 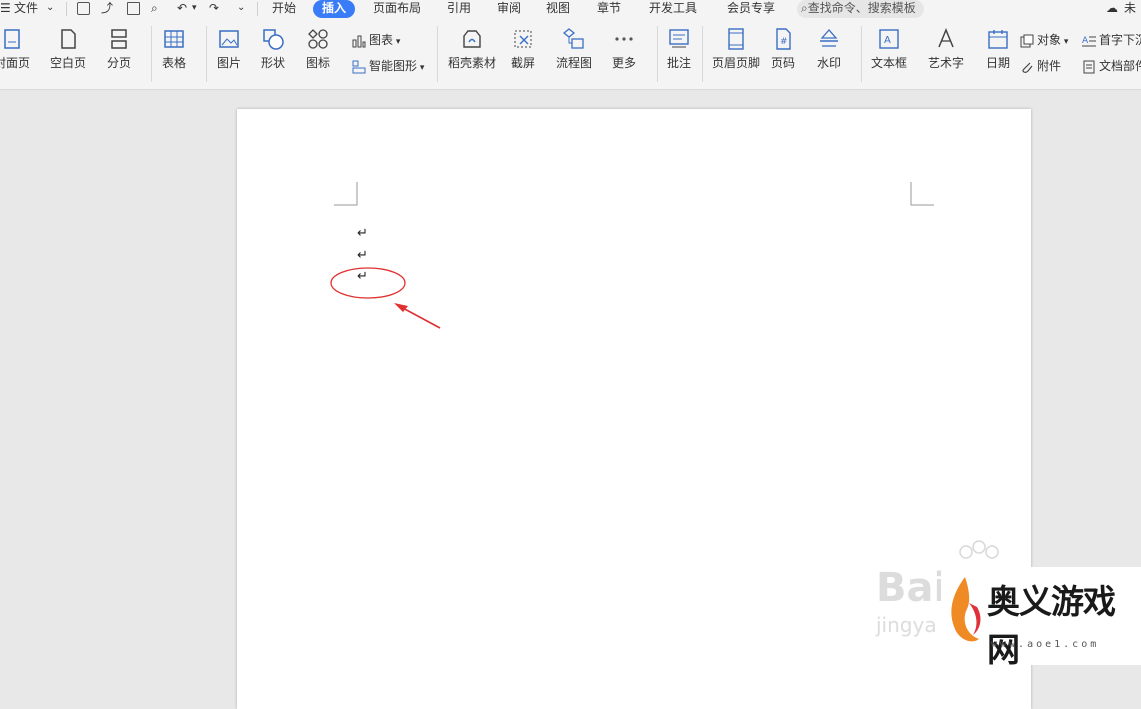 I want to click on blank-page-button: 空白页, so click(x=68, y=49).